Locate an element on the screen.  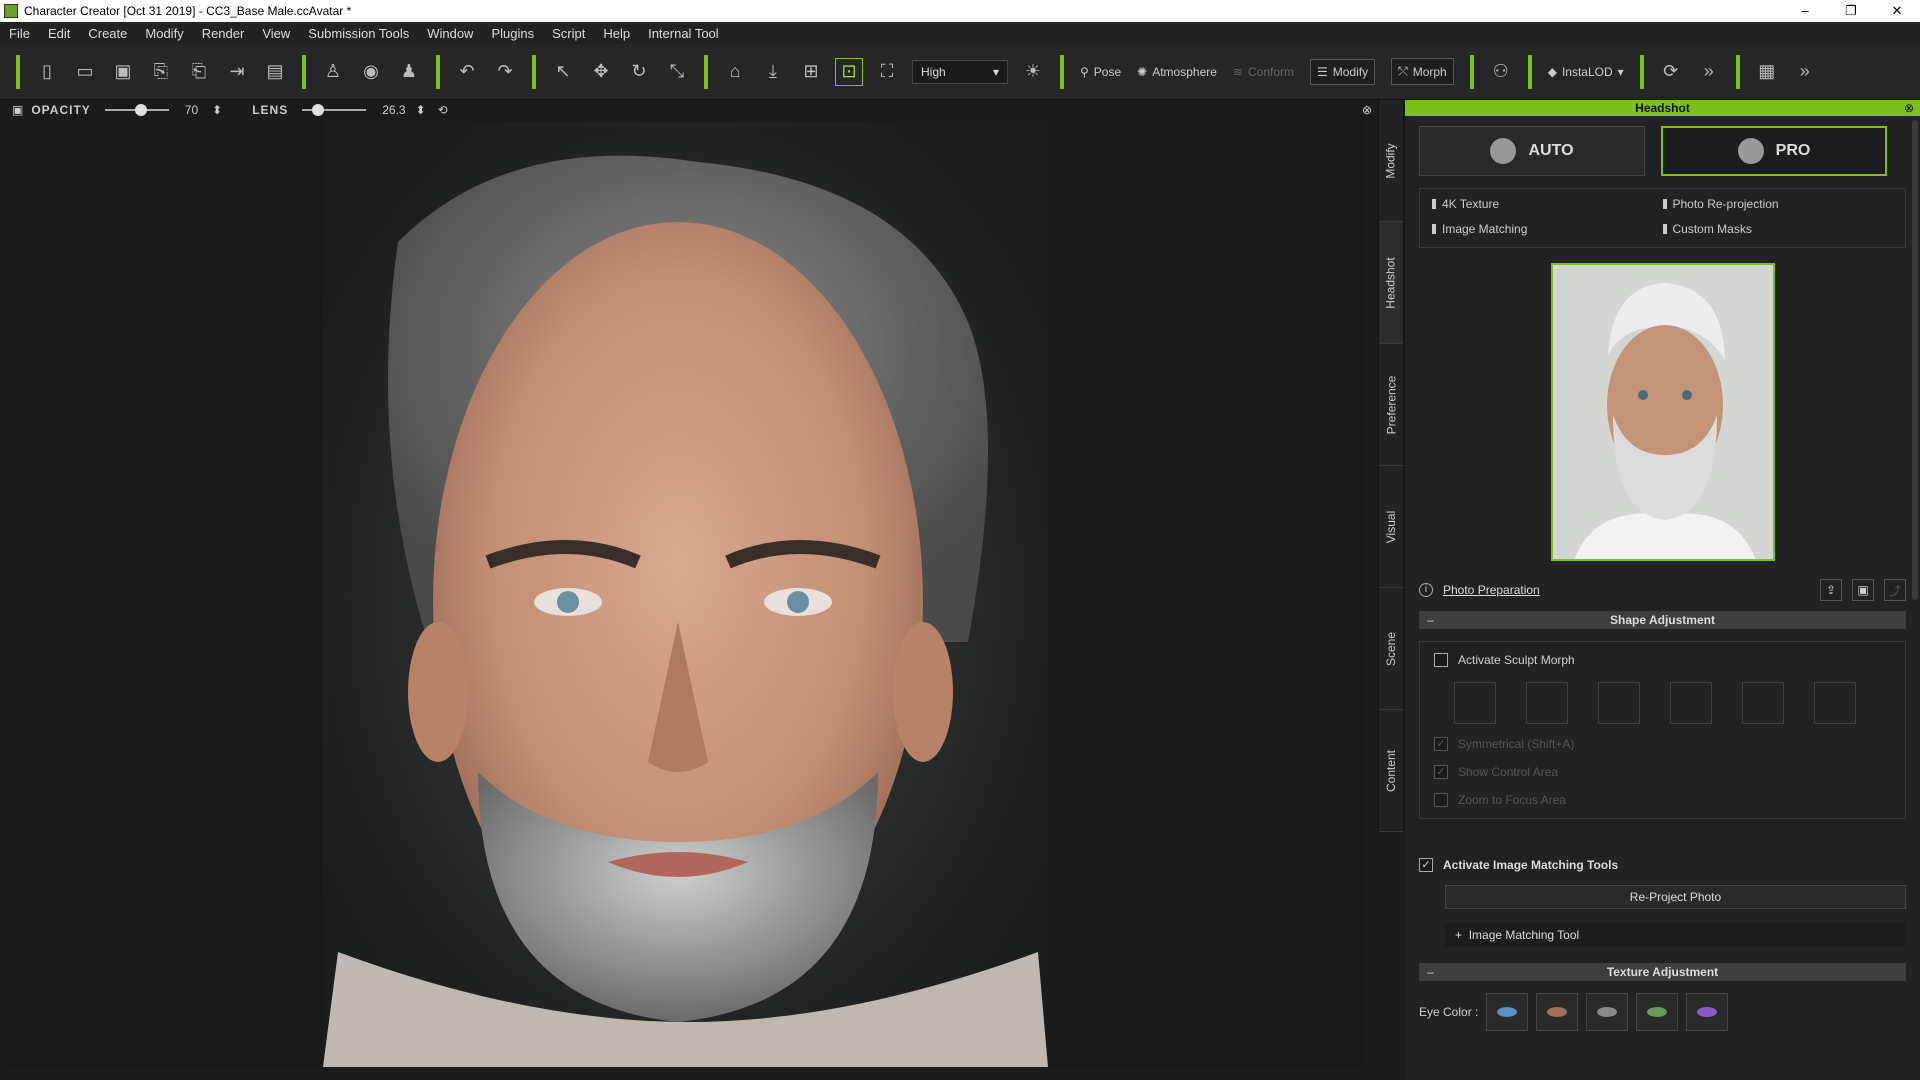
tab-preference: Preference is located at coordinates (1391, 405).